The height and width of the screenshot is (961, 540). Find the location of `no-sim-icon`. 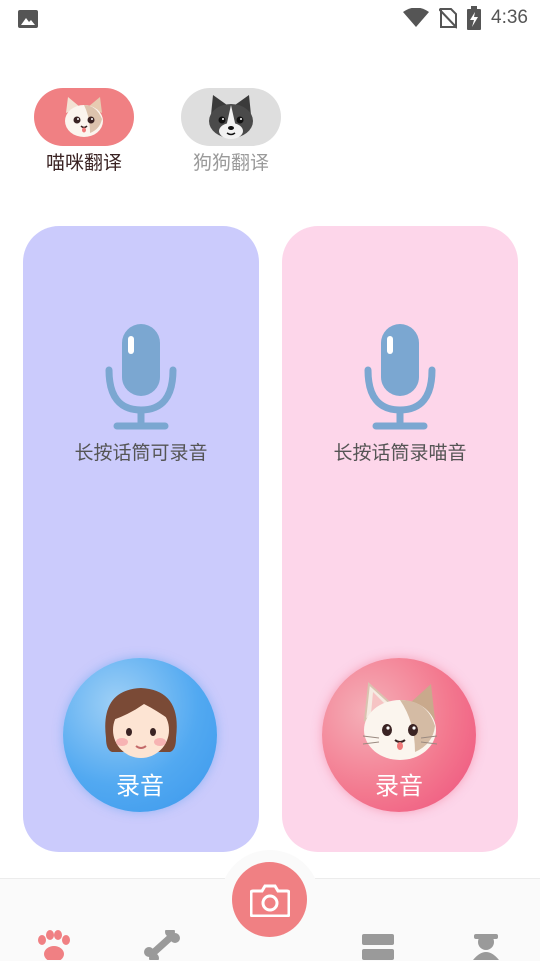

no-sim-icon is located at coordinates (448, 18).